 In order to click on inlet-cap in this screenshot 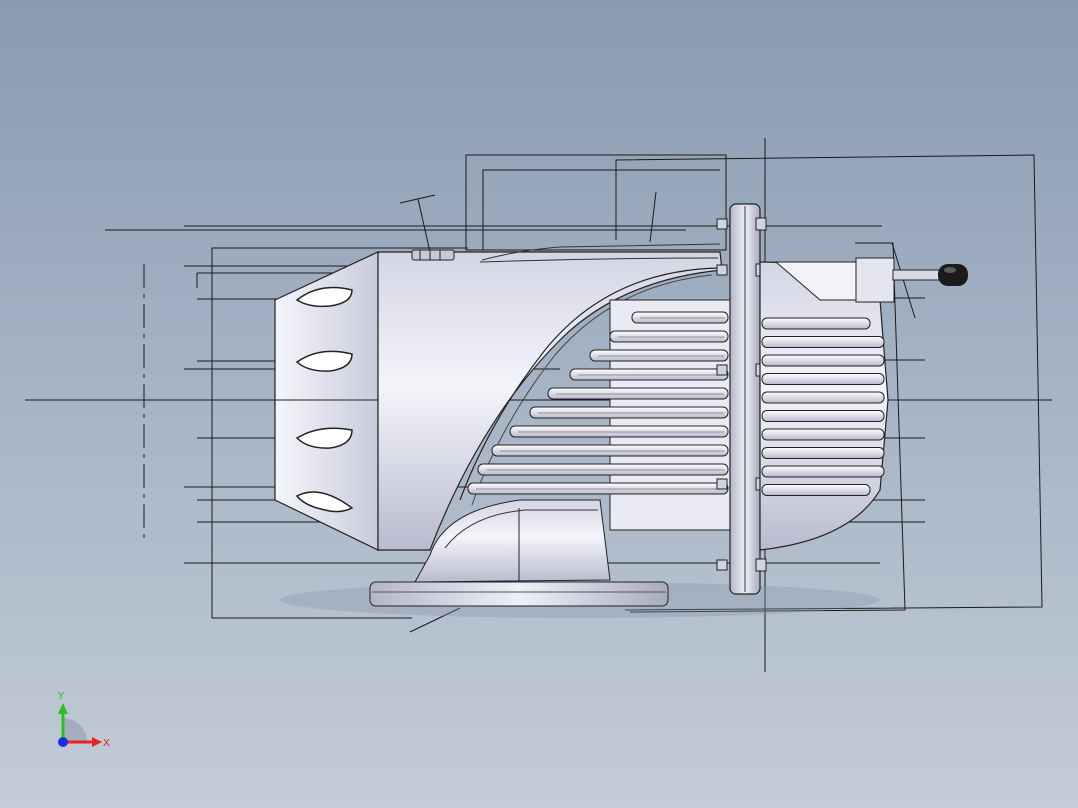, I will do `click(326, 401)`.